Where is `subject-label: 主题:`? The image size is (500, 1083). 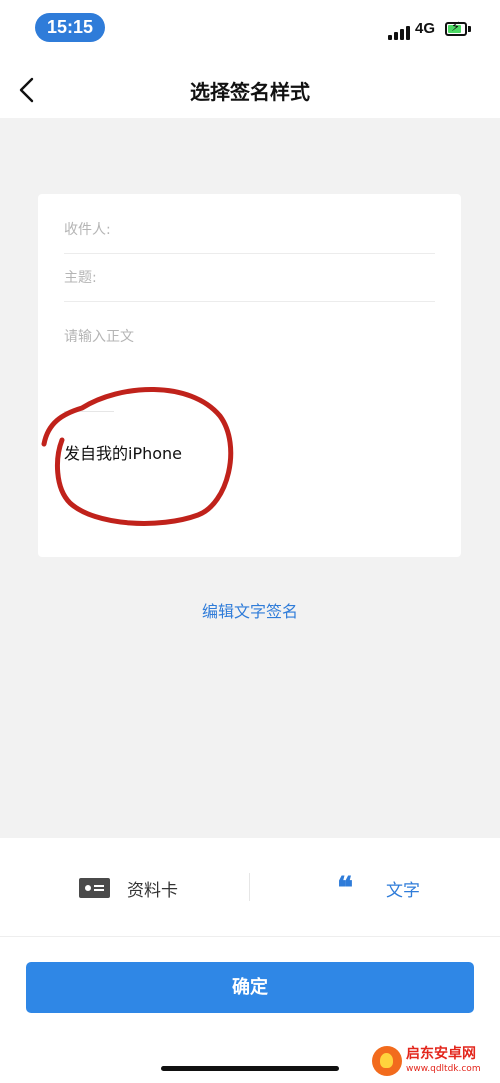
subject-label: 主题: is located at coordinates (80, 278).